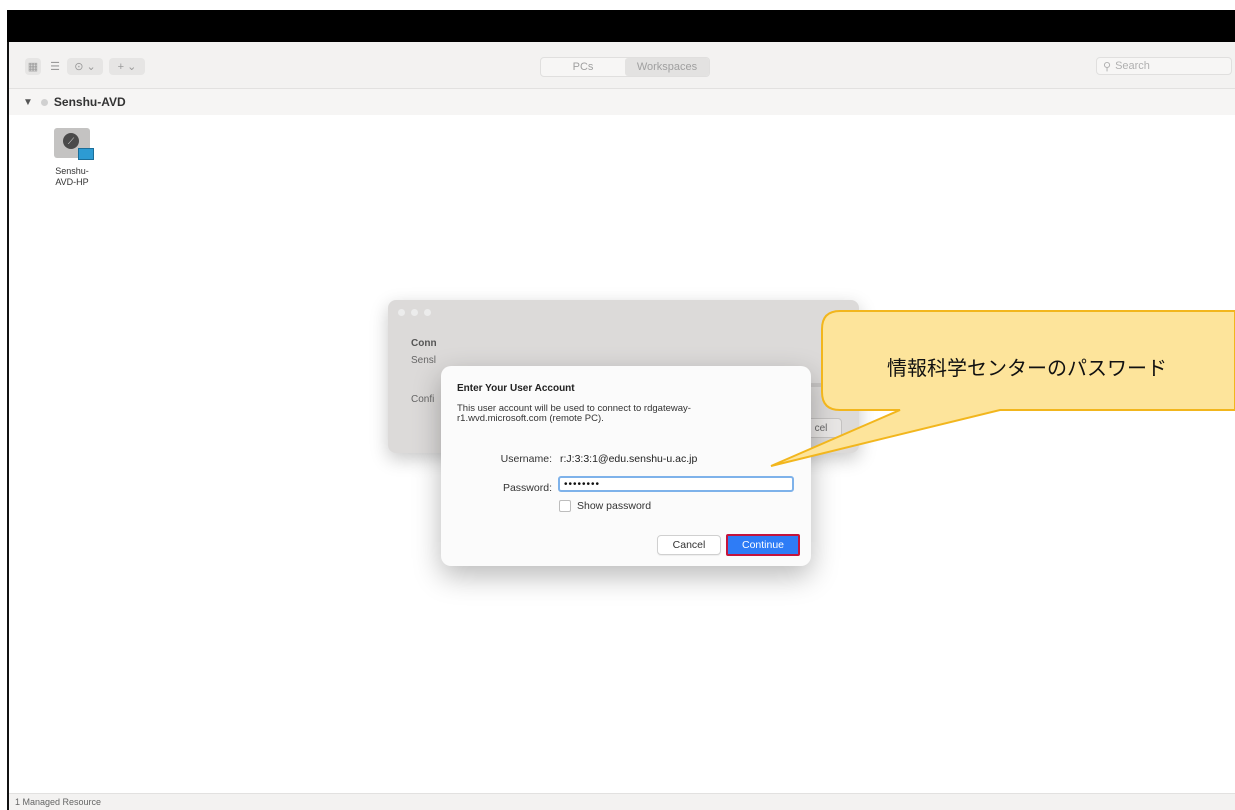  I want to click on remote-pc-icon: ⟋, so click(74, 144).